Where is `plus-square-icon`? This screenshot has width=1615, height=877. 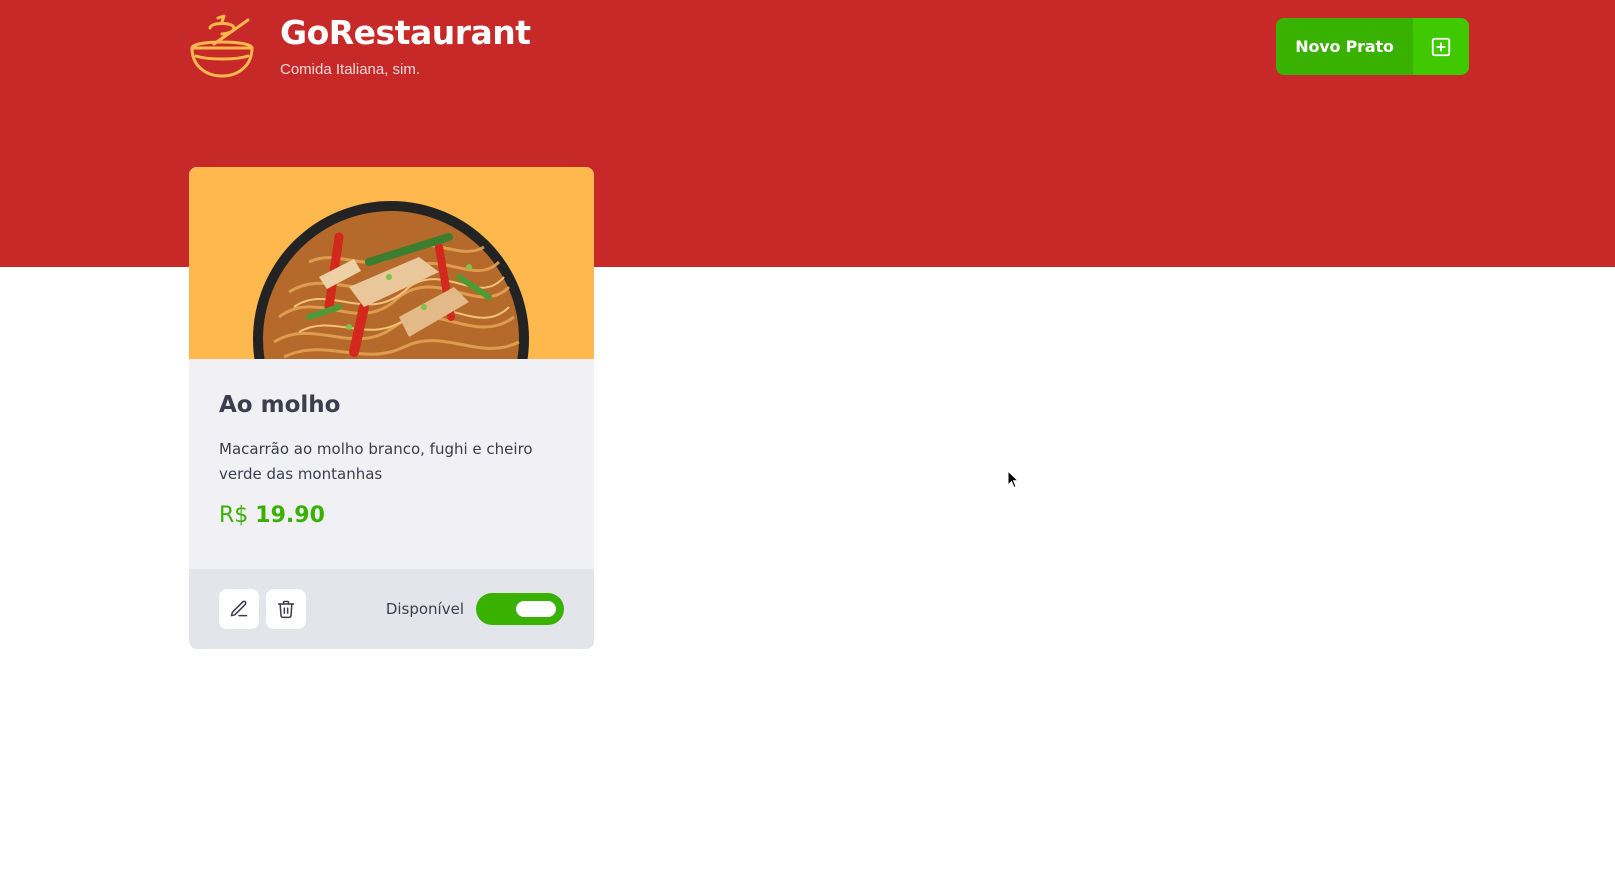
plus-square-icon is located at coordinates (1441, 46).